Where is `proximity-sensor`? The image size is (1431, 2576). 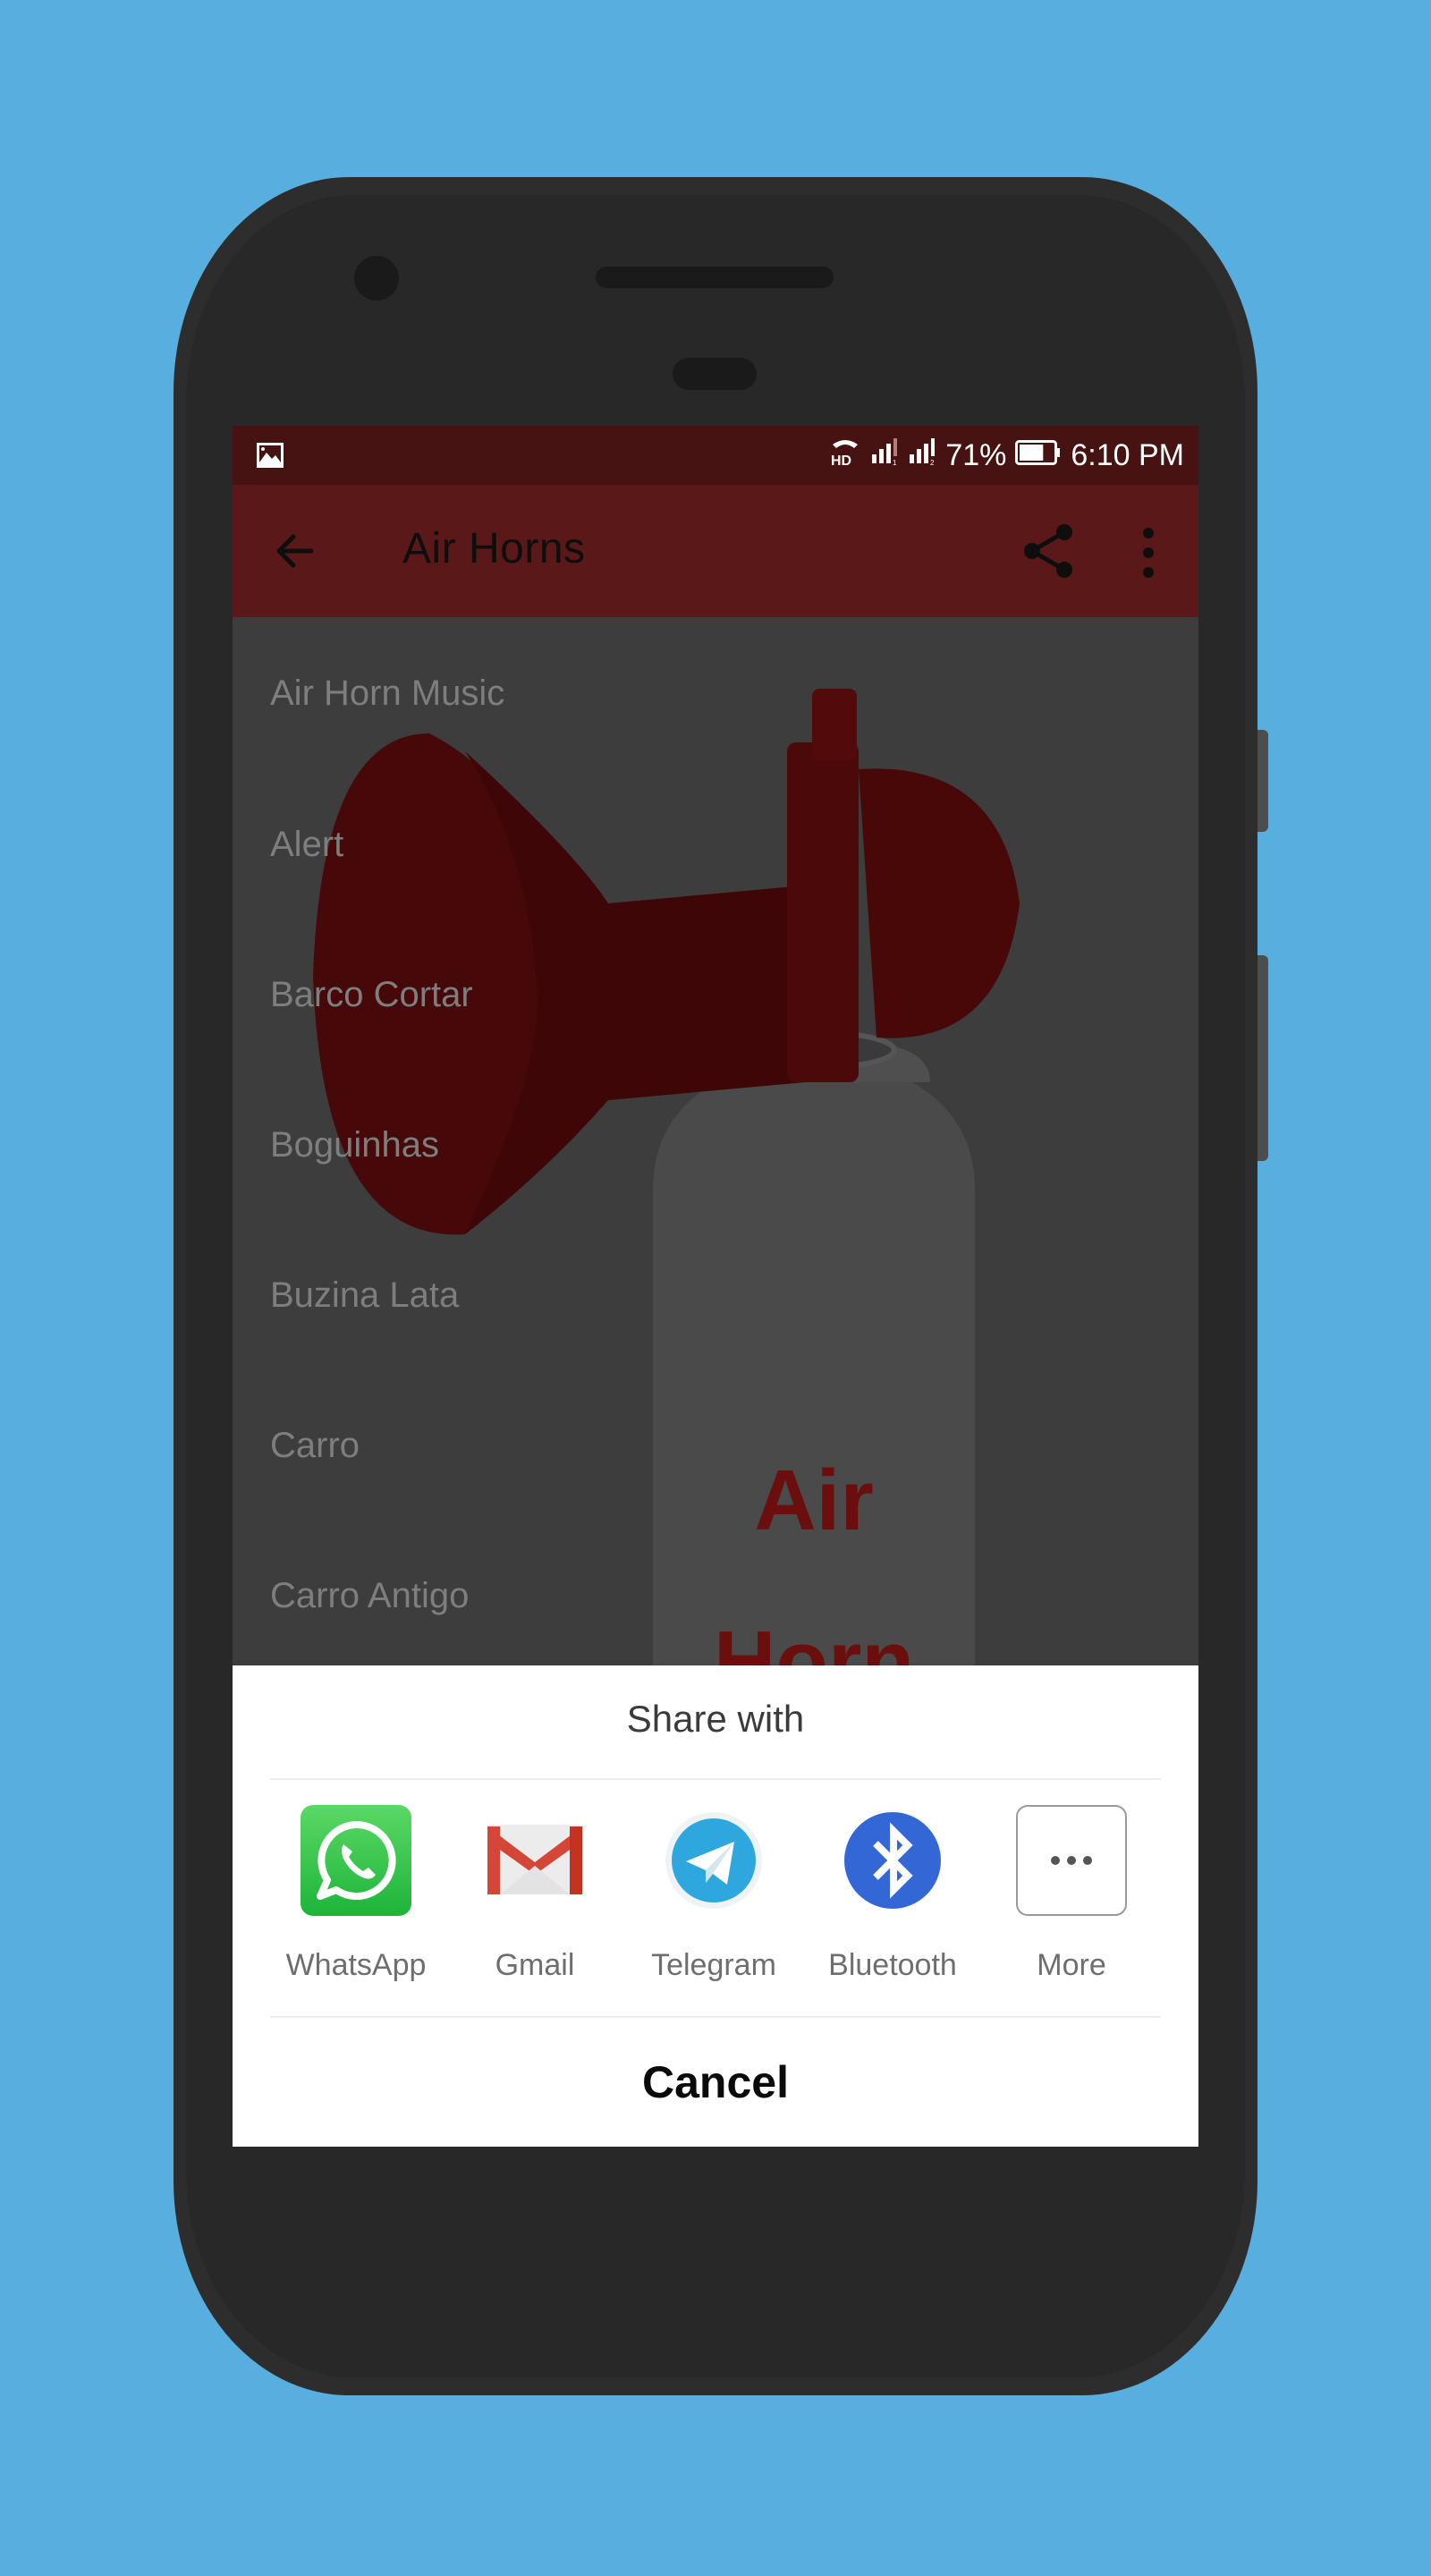
proximity-sensor is located at coordinates (715, 374).